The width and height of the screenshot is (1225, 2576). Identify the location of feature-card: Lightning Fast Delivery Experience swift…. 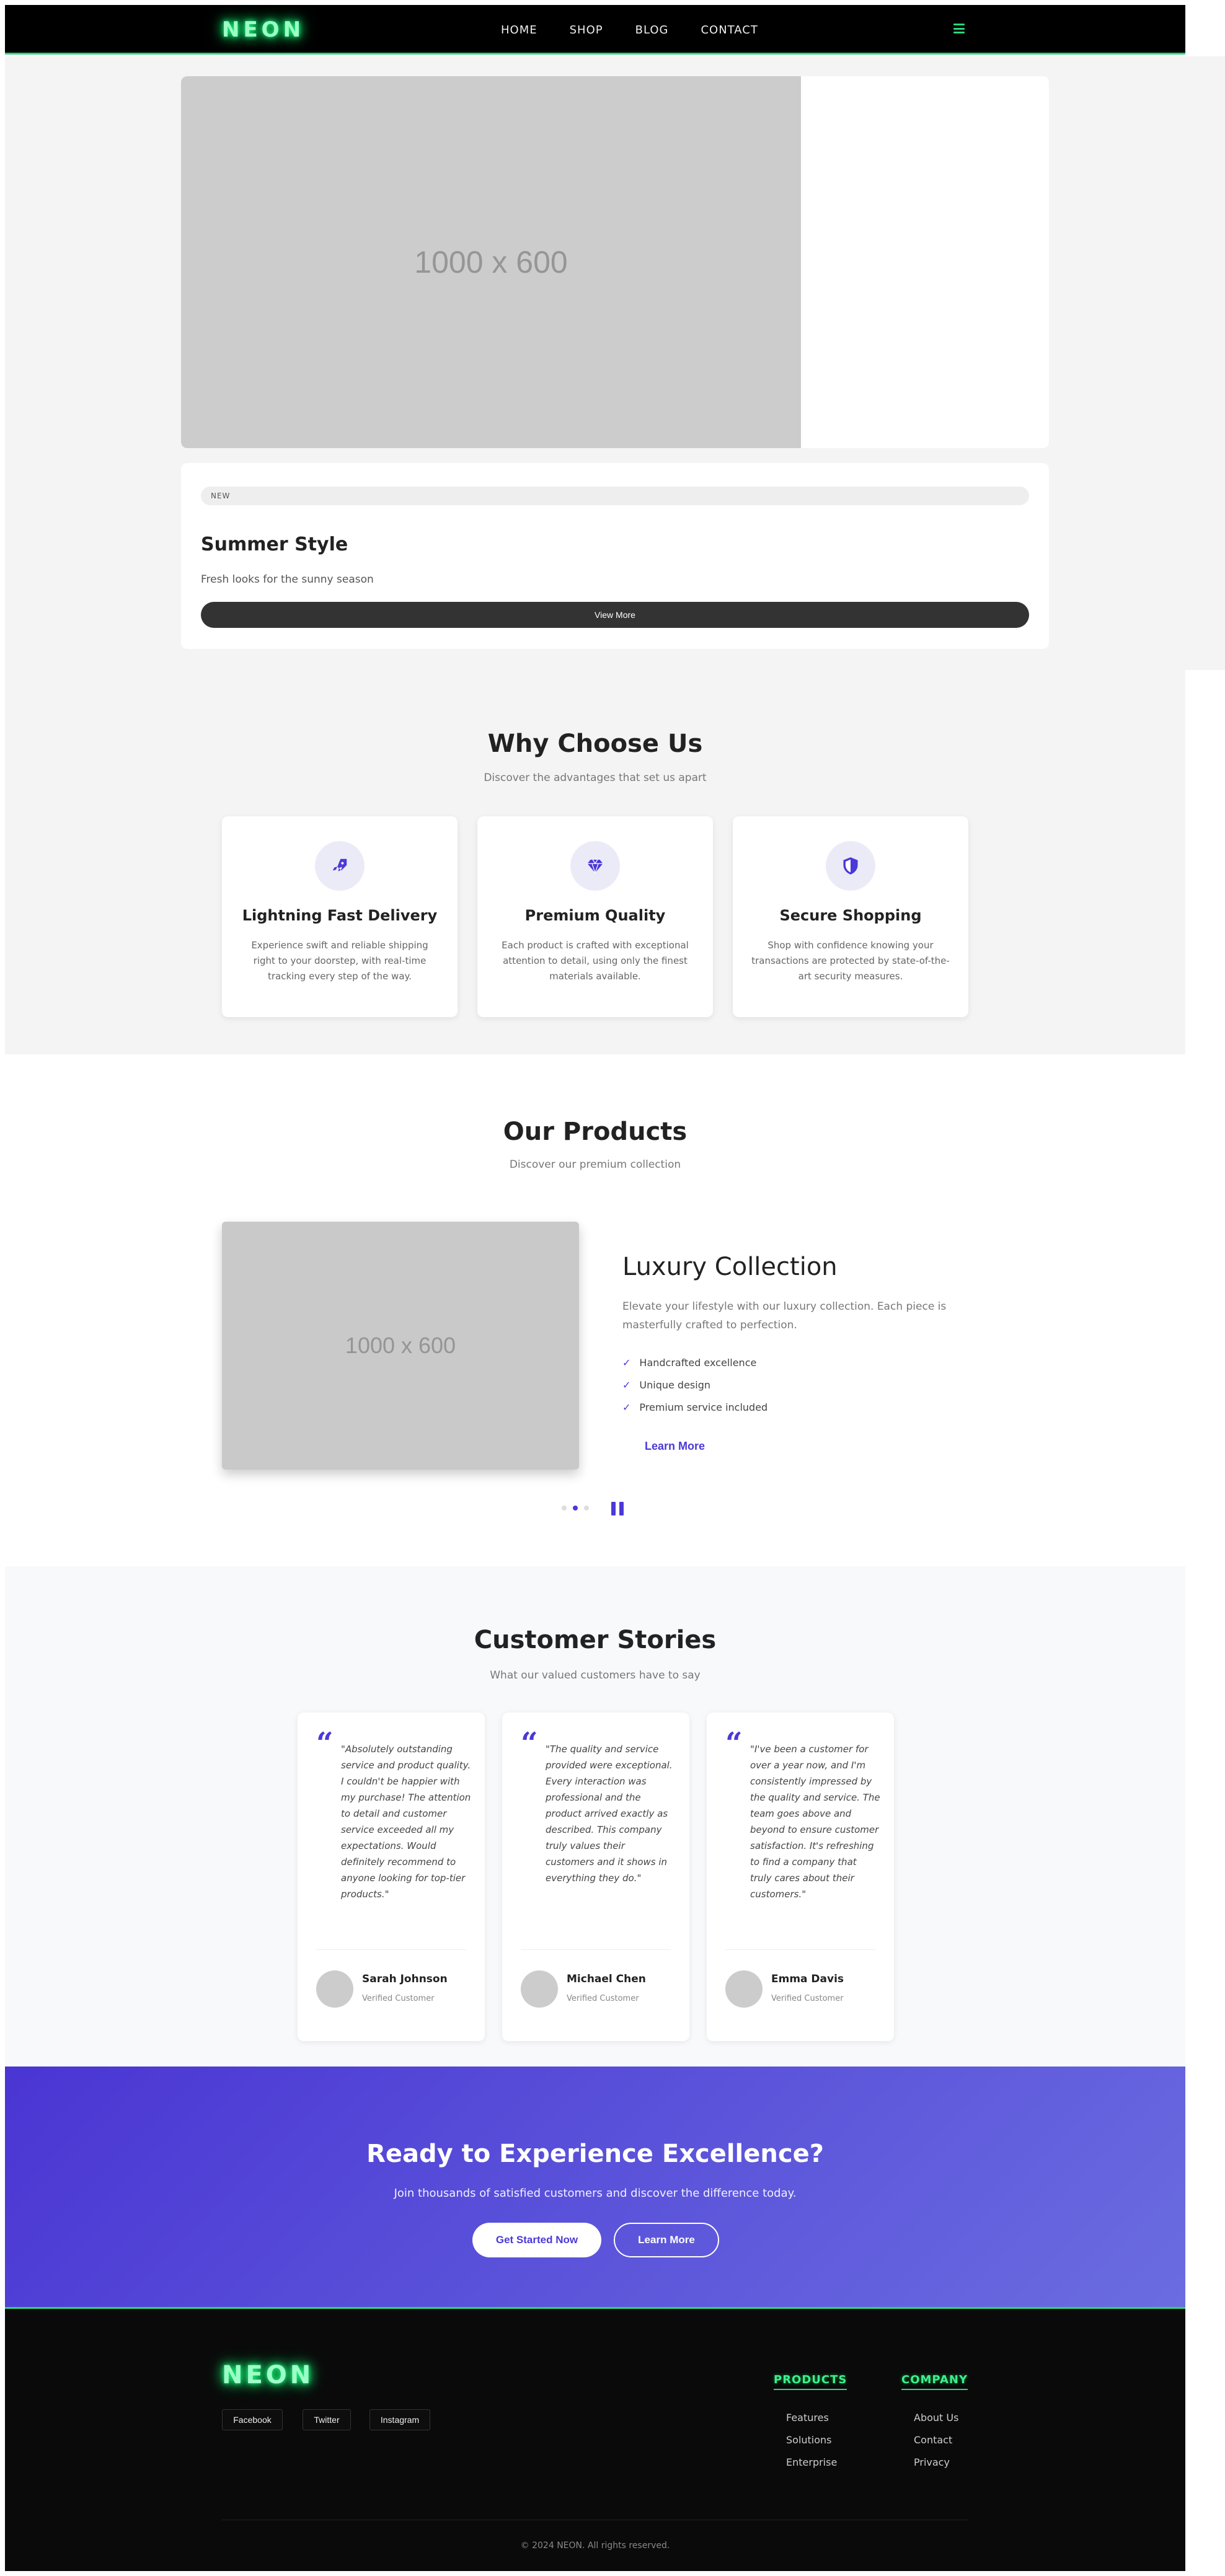
(340, 916).